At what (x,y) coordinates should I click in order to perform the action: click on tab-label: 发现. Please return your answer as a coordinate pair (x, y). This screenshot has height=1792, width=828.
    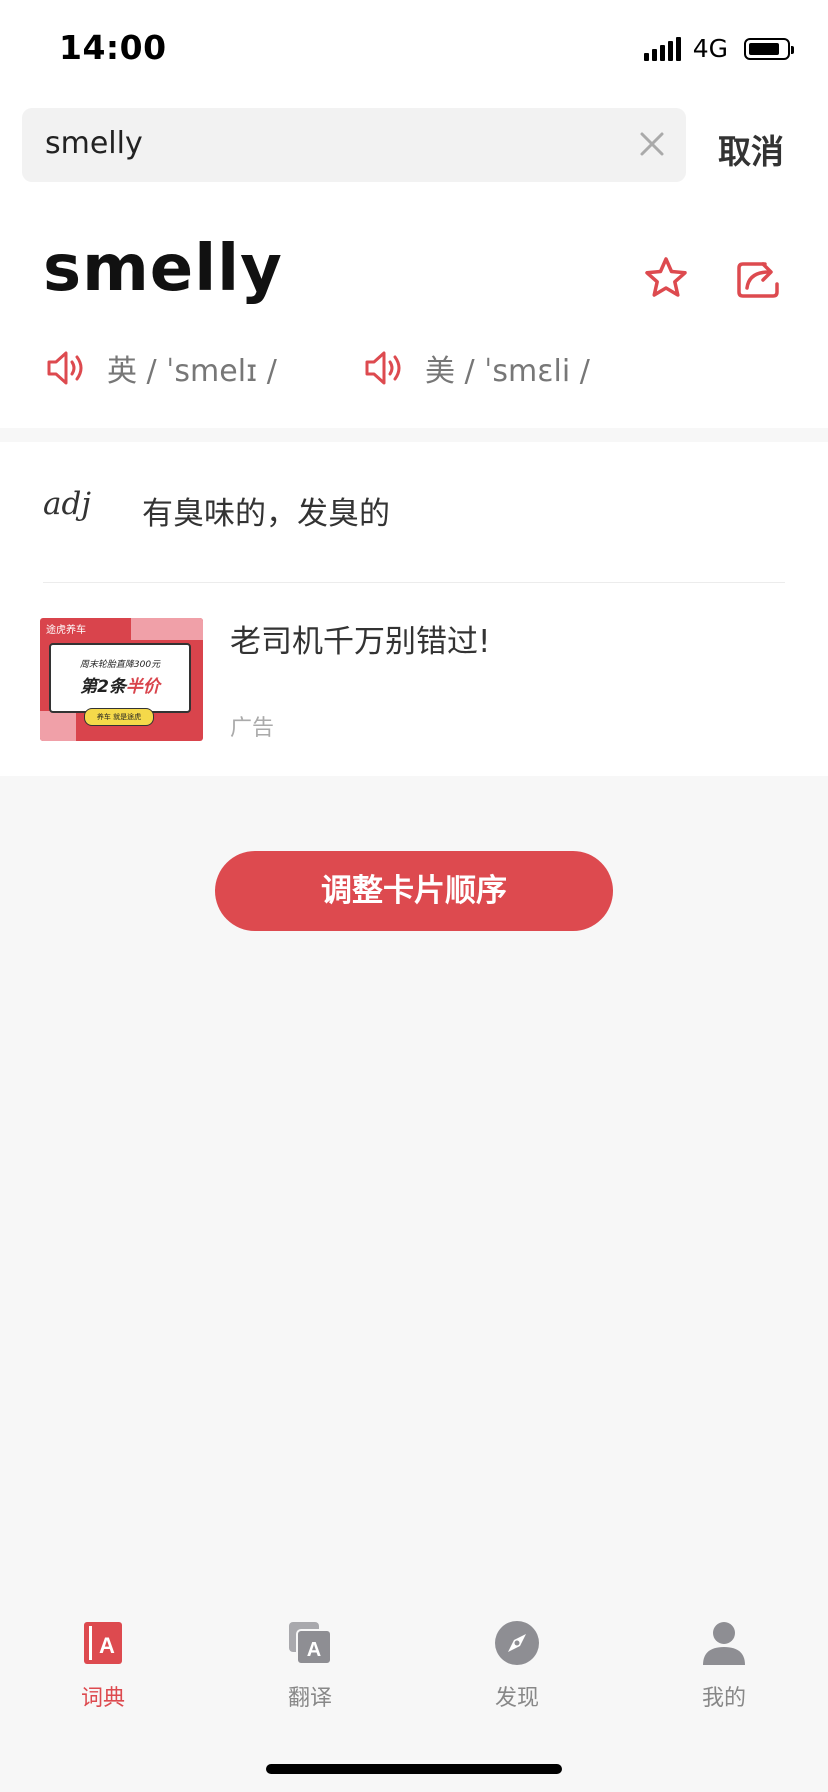
    Looking at the image, I should click on (516, 1698).